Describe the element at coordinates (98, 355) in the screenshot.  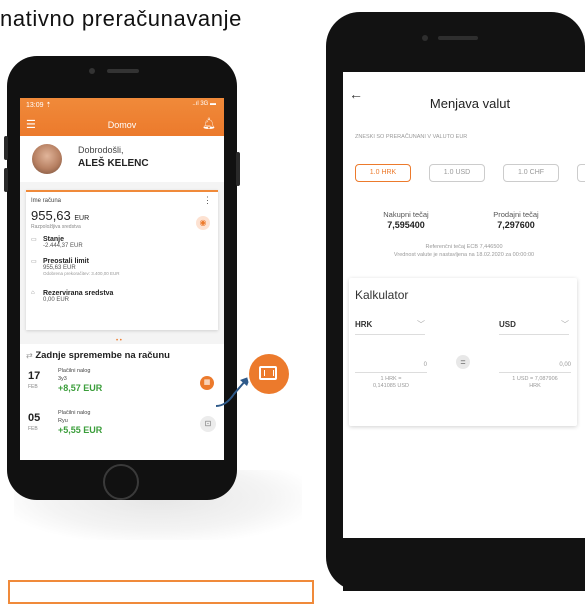
I see `recent-changes-title: ⇄ Zadnje spremembe na računu` at that location.